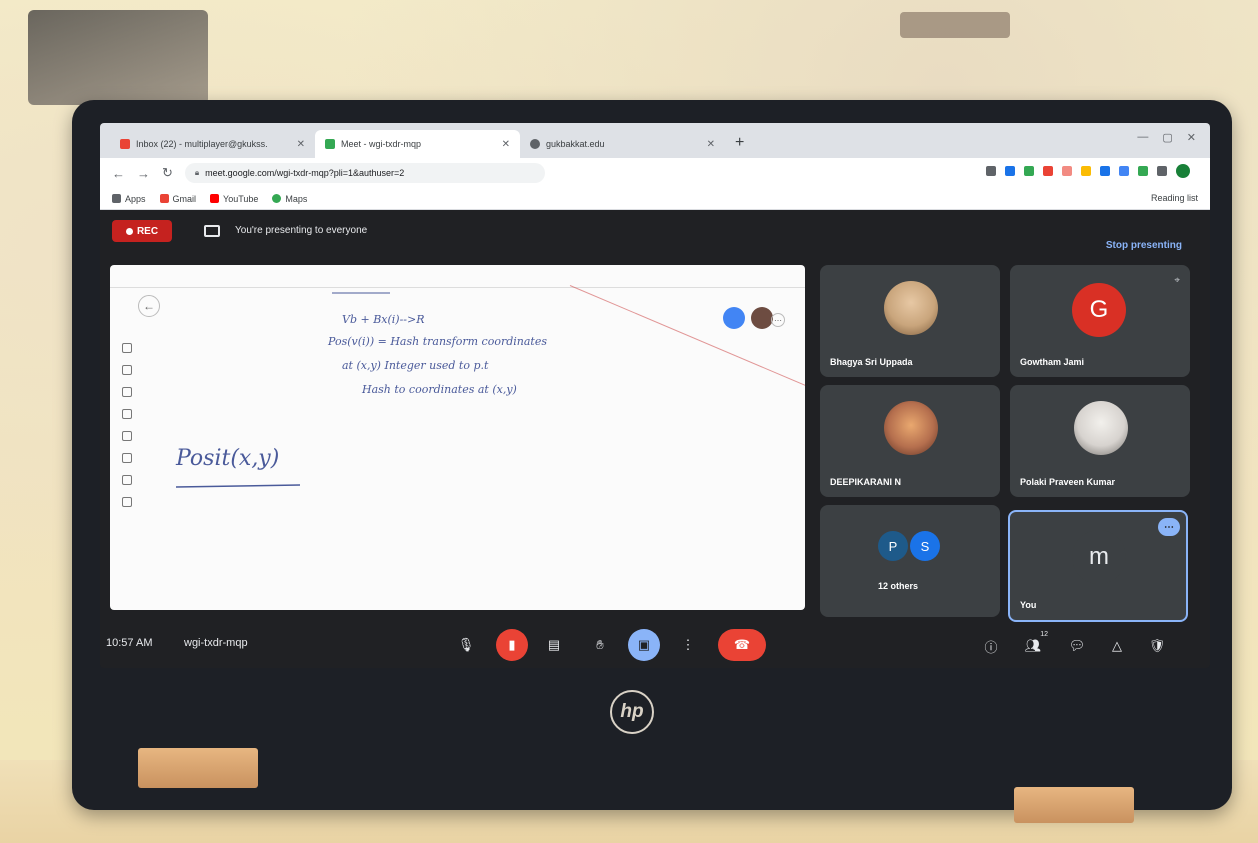  I want to click on participant-avatar: P, so click(893, 546).